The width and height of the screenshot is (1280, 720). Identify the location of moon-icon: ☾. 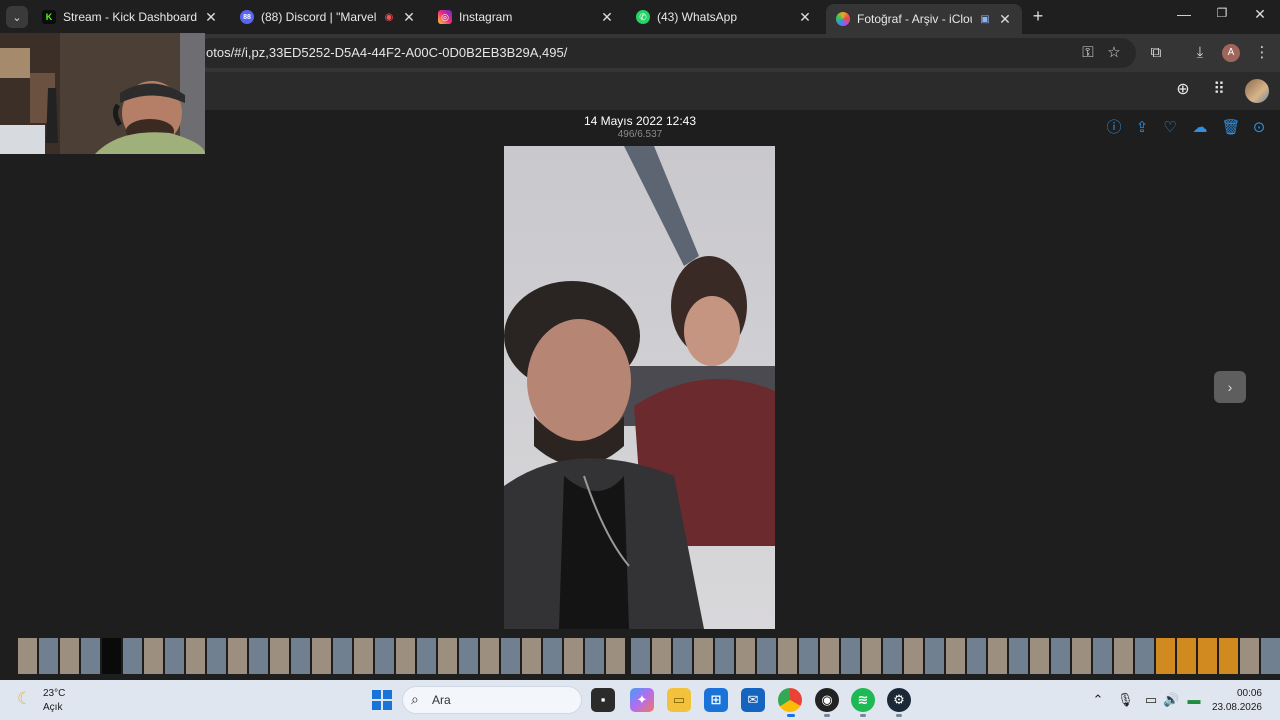
(27, 699).